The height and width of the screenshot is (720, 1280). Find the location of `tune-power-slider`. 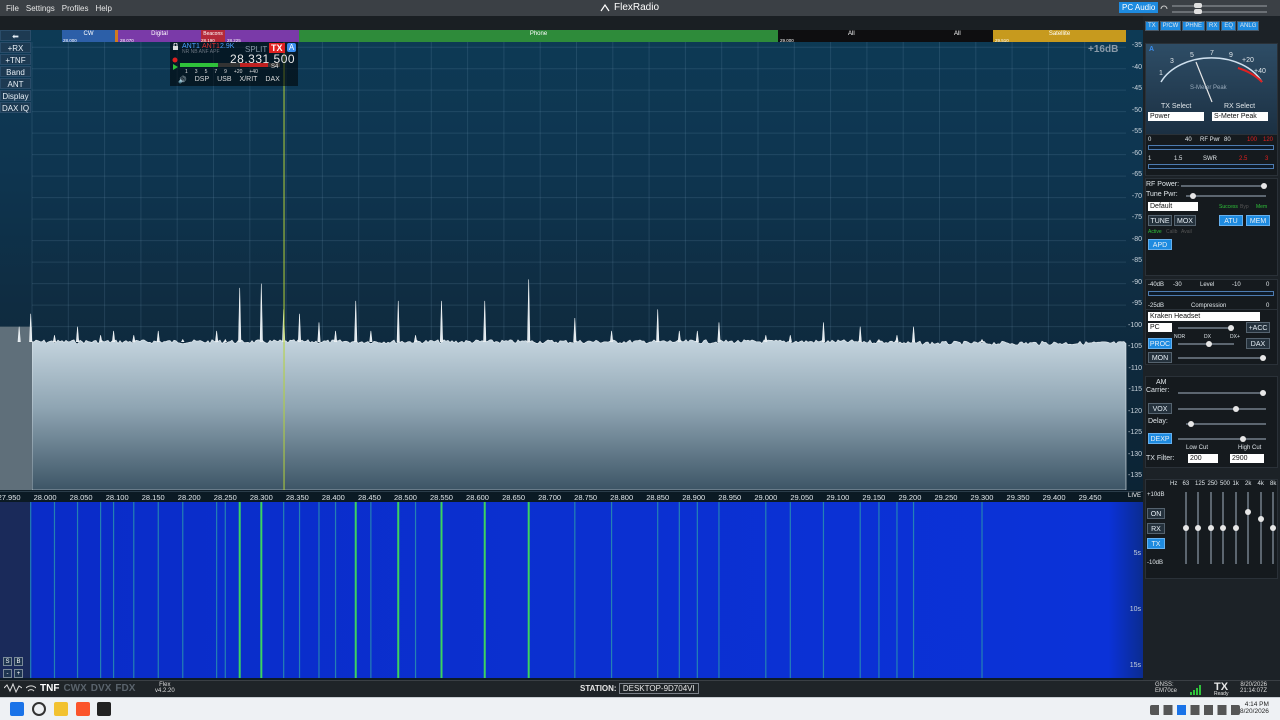

tune-power-slider is located at coordinates (1226, 196).